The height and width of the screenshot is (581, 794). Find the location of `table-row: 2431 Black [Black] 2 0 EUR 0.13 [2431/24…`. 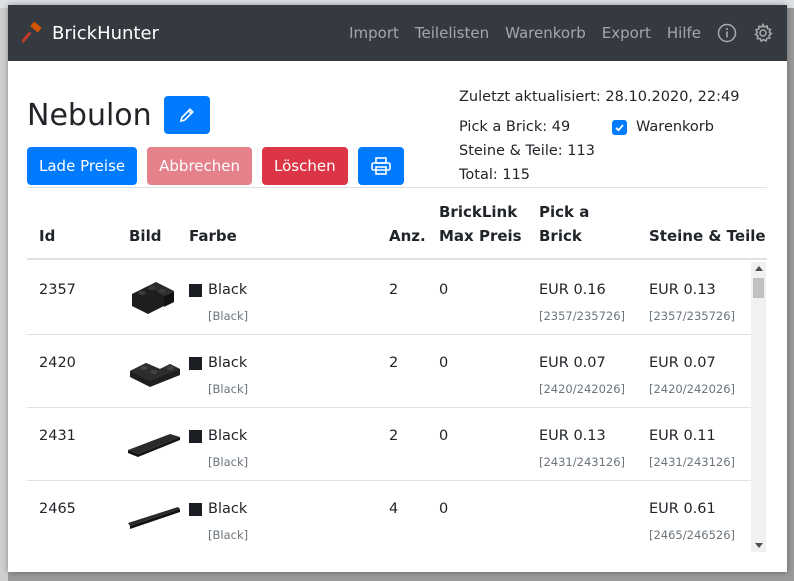

table-row: 2431 Black [Black] 2 0 EUR 0.13 [2431/24… is located at coordinates (389, 444).